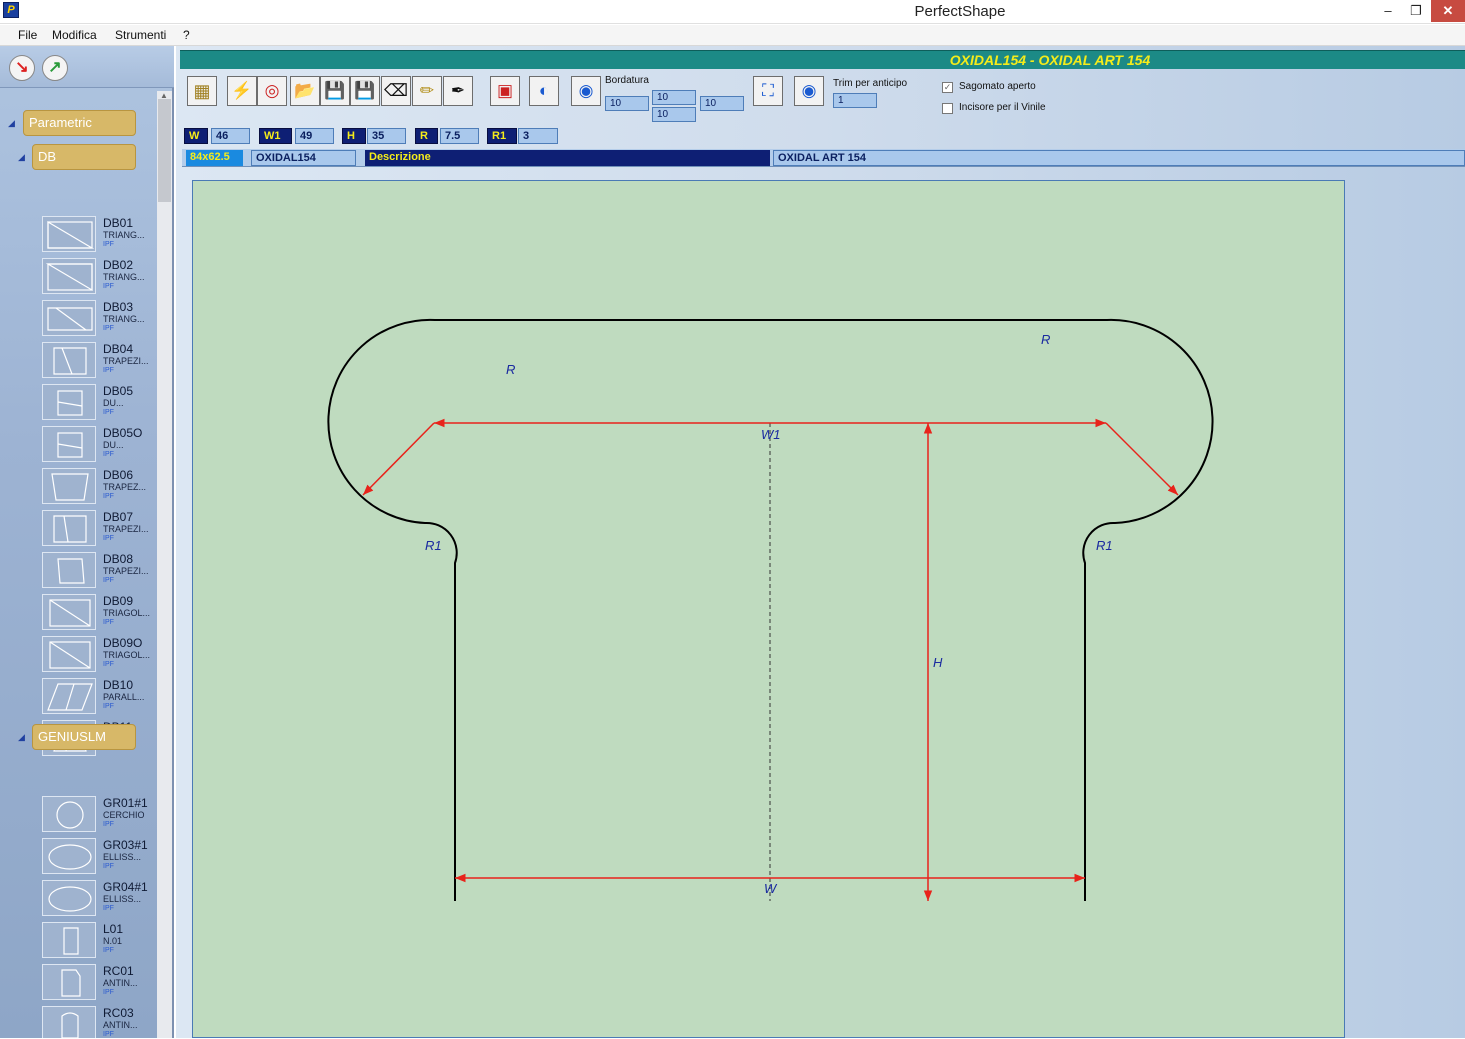 This screenshot has height=1039, width=1465. I want to click on shape-list-item: DB07 TRAPEZI... IPF, so click(98, 530).